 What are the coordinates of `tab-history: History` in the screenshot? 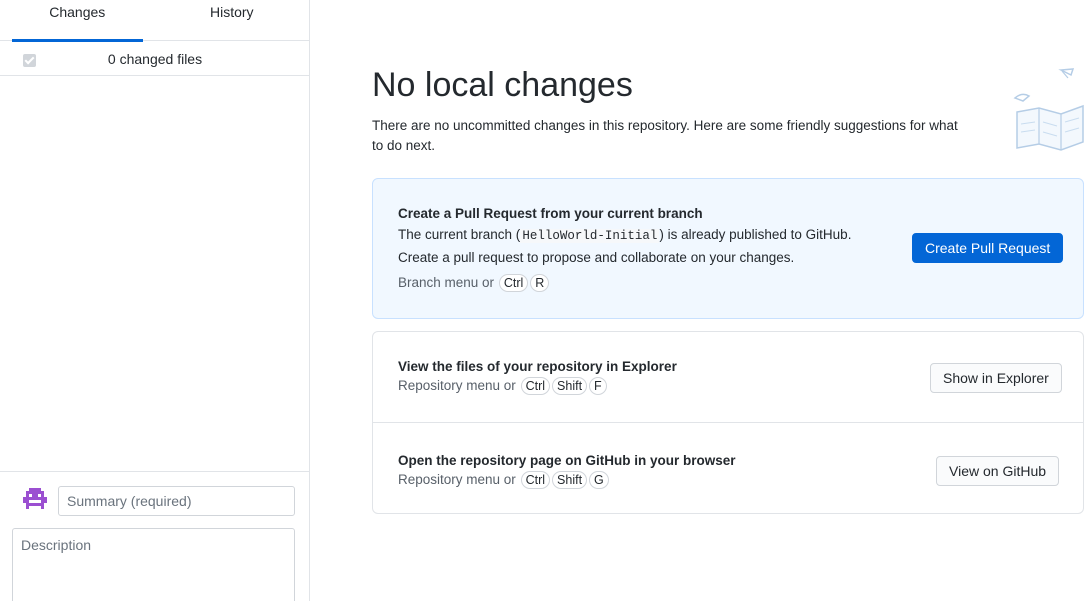 It's located at (232, 20).